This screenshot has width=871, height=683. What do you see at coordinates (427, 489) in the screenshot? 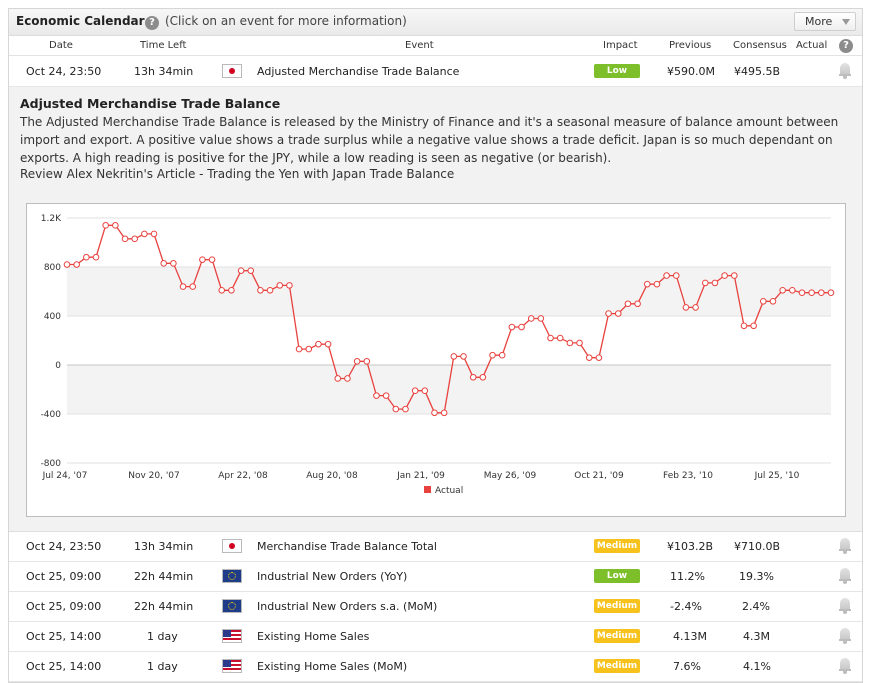
I see `legend-swatch` at bounding box center [427, 489].